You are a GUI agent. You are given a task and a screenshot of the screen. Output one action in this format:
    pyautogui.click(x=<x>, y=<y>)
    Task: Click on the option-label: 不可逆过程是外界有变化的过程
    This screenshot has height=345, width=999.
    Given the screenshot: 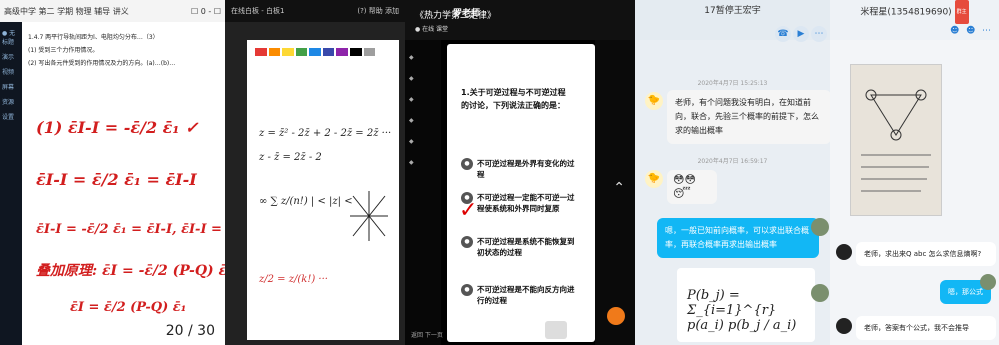 What is the action you would take?
    pyautogui.click(x=526, y=169)
    